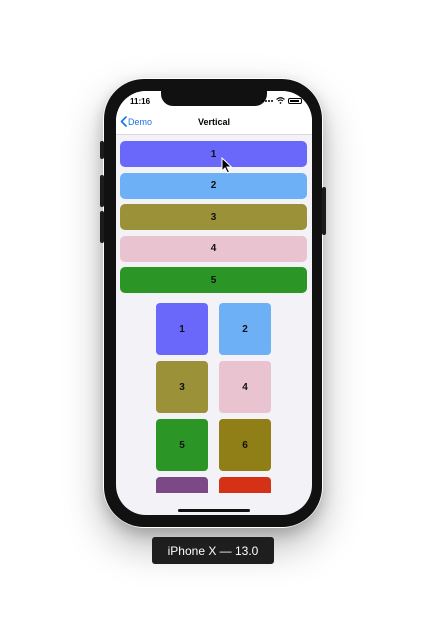  I want to click on status-icons, so click(282, 100).